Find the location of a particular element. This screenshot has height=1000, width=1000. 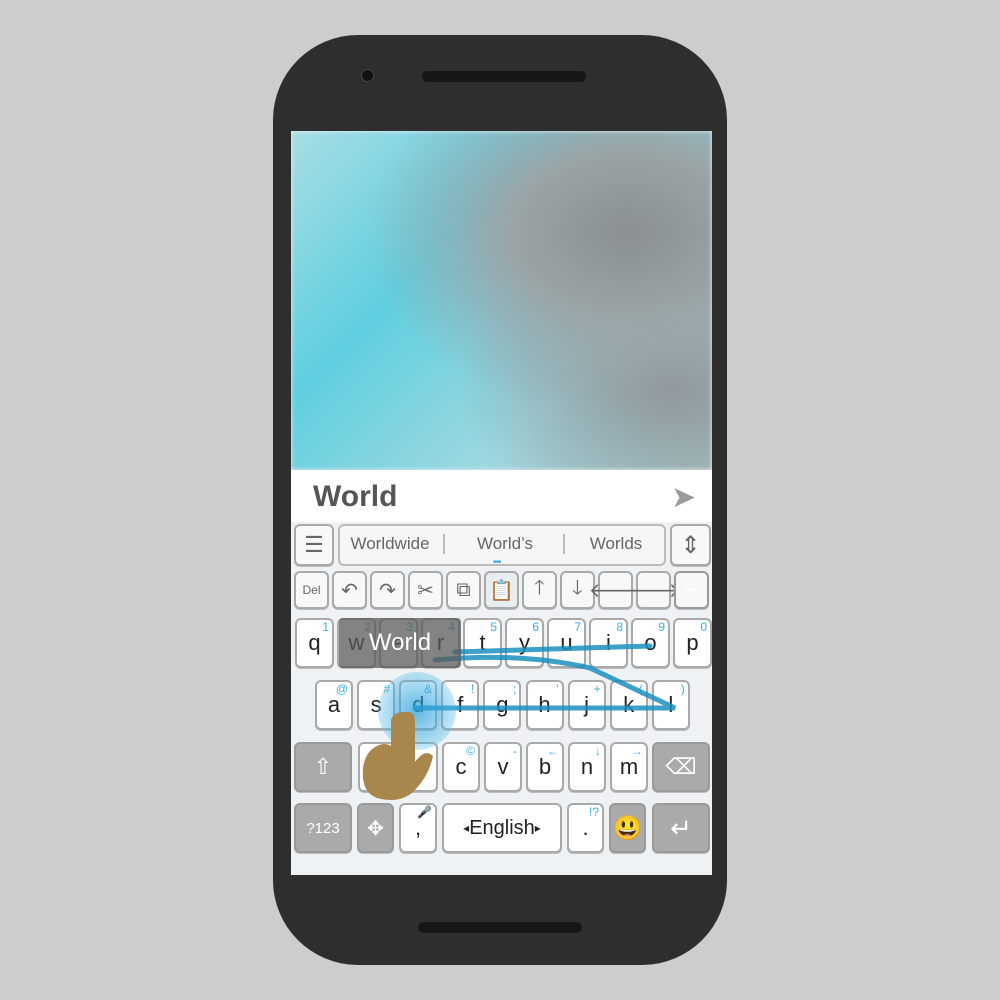

key-hint: ! is located at coordinates (472, 689).